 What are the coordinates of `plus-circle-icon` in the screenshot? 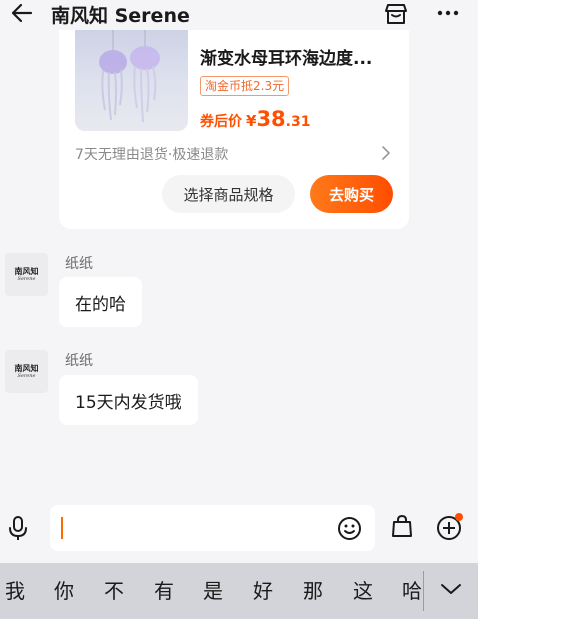 It's located at (450, 527).